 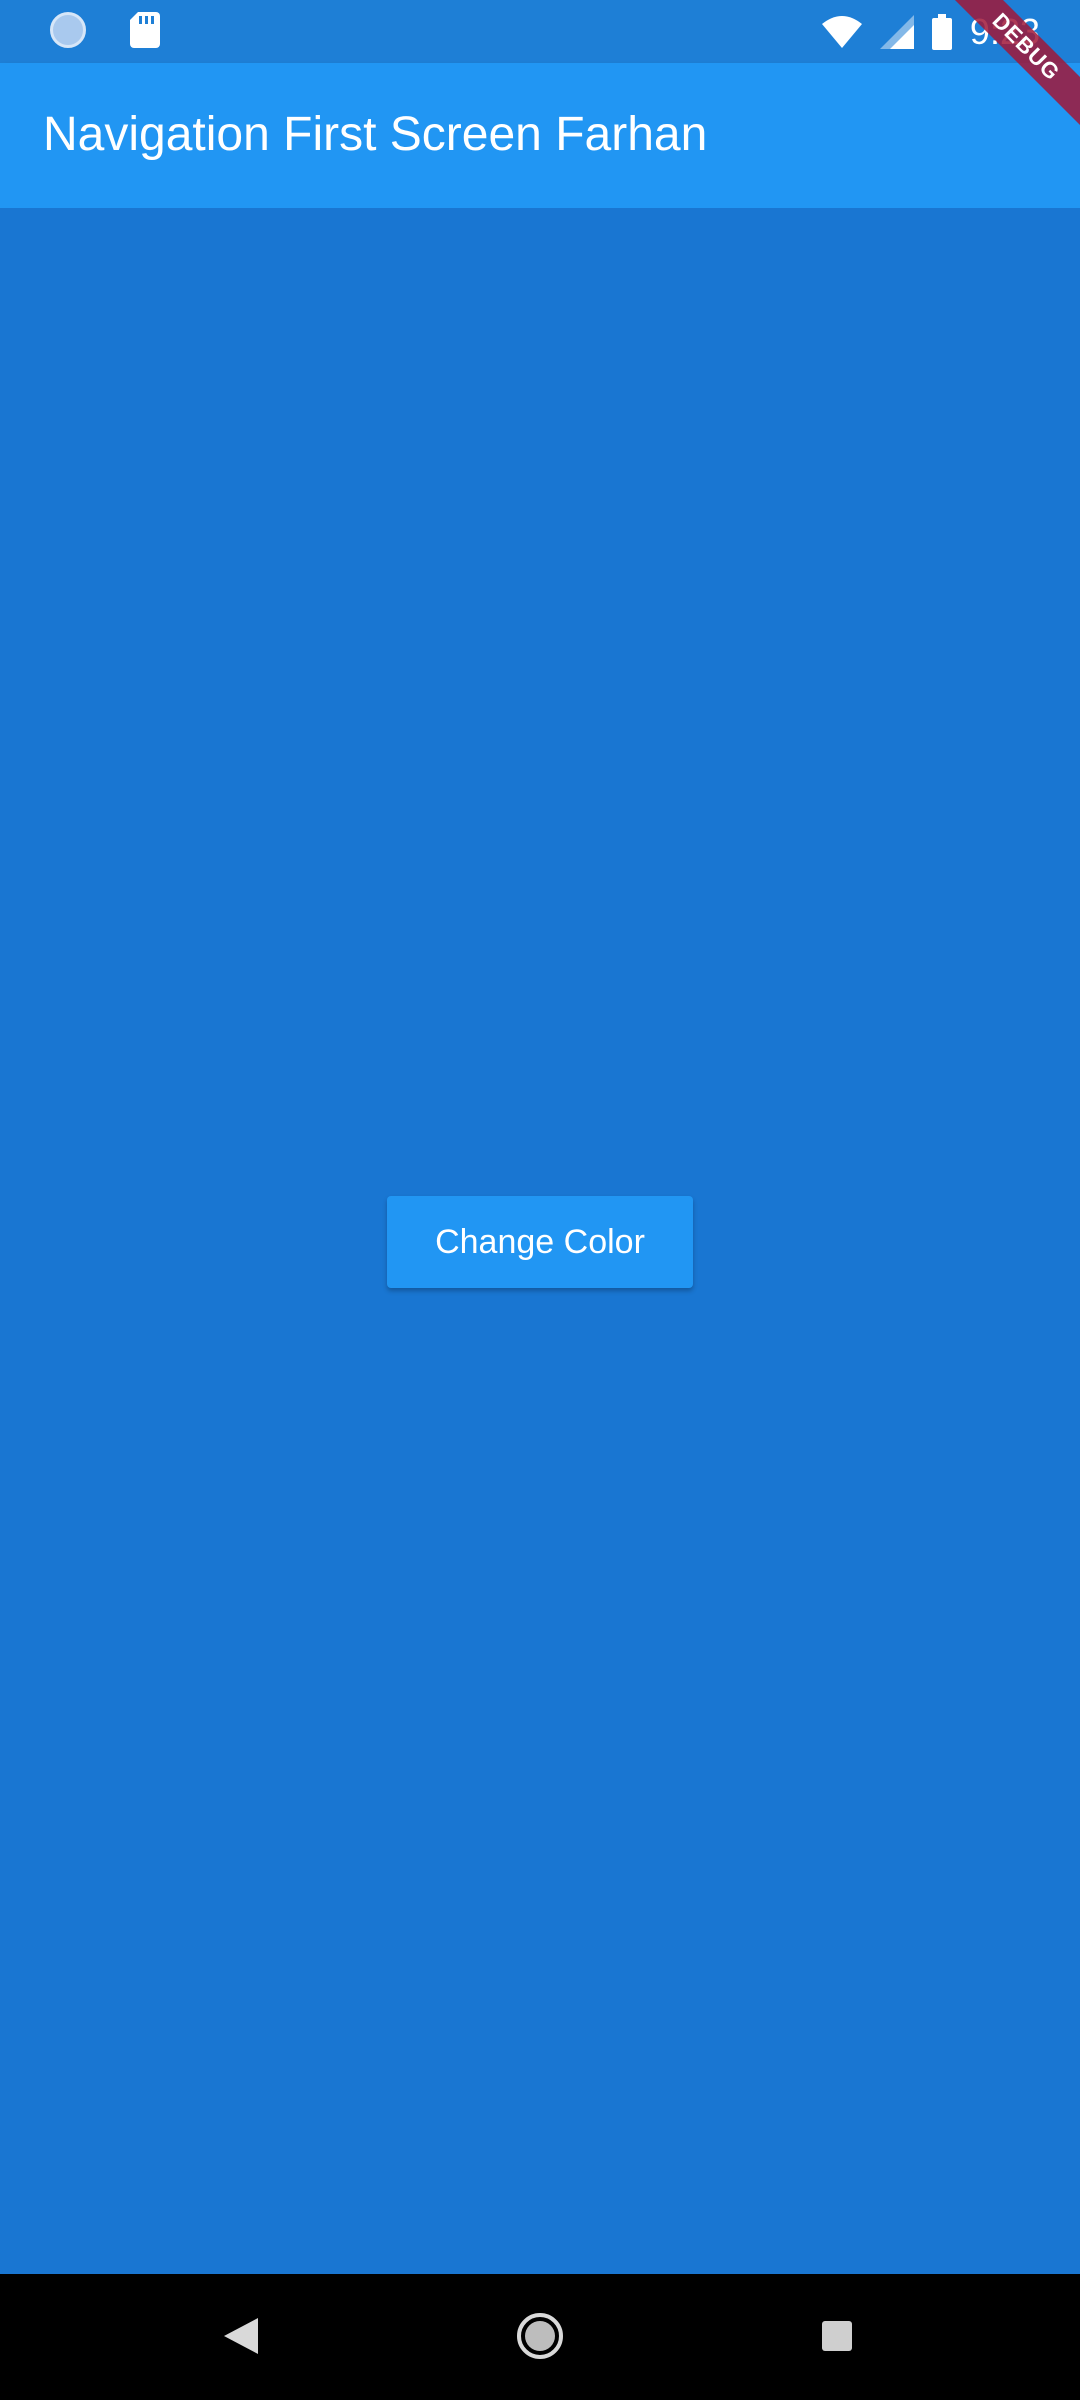 I want to click on recents-icon, so click(x=837, y=2336).